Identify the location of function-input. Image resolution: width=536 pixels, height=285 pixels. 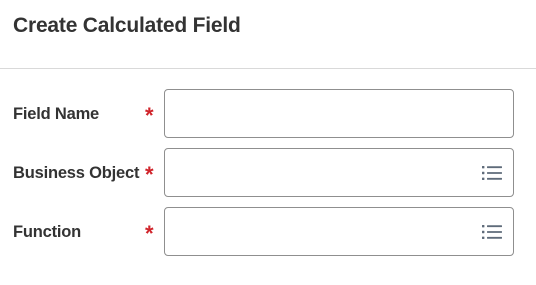
(339, 231).